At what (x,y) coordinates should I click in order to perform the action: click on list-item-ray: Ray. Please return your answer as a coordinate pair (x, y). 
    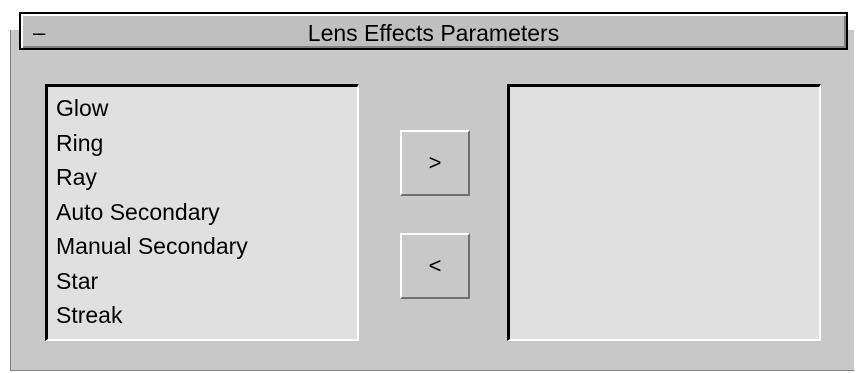
    Looking at the image, I should click on (202, 177).